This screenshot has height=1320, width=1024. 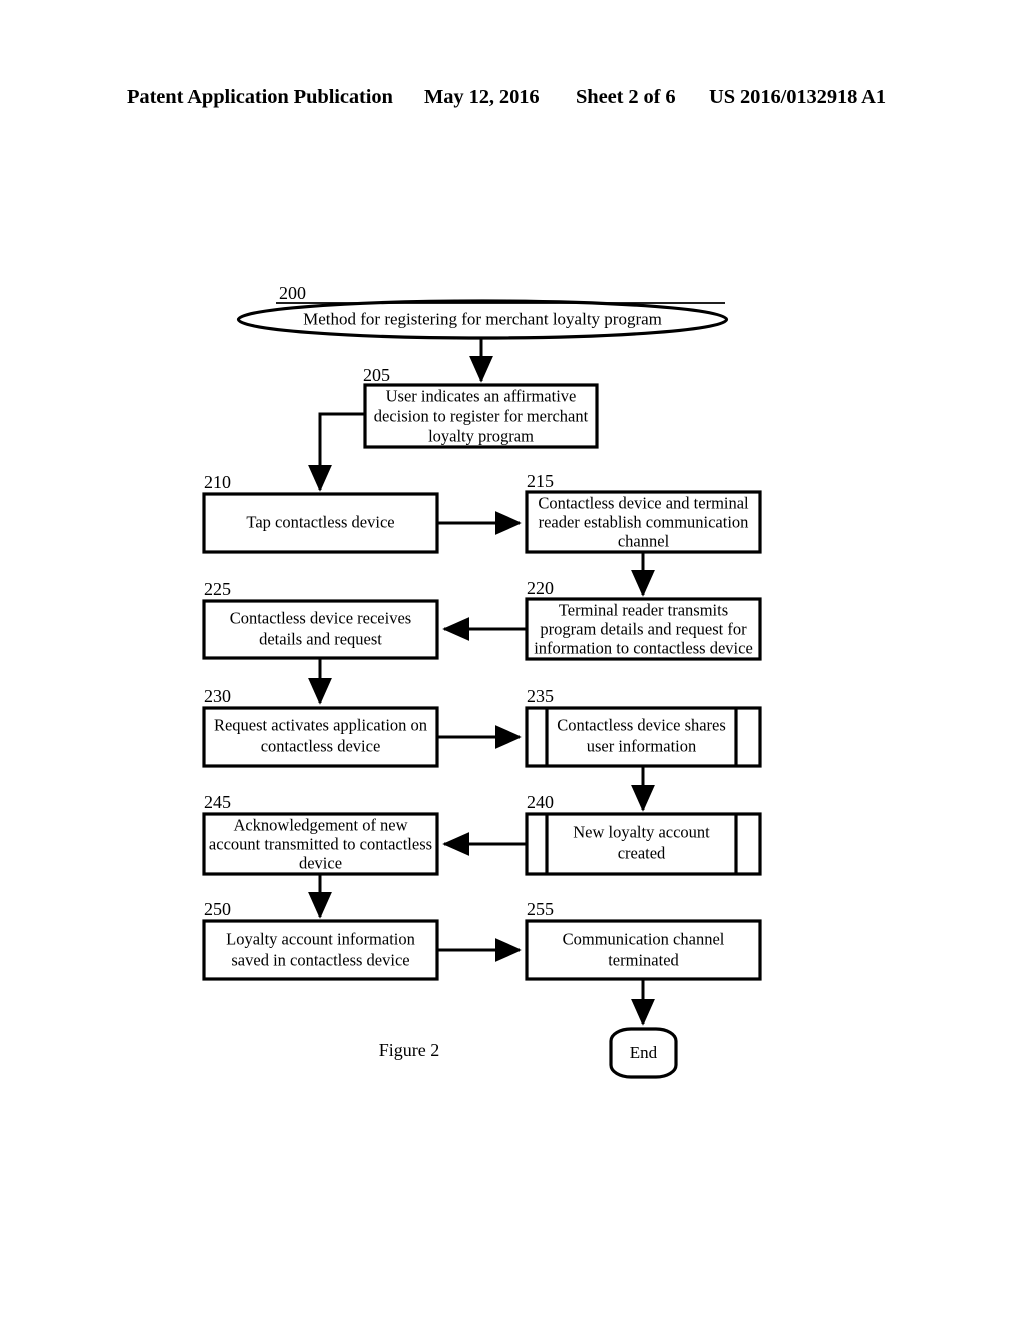 I want to click on svg-text: 245, so click(x=217, y=802).